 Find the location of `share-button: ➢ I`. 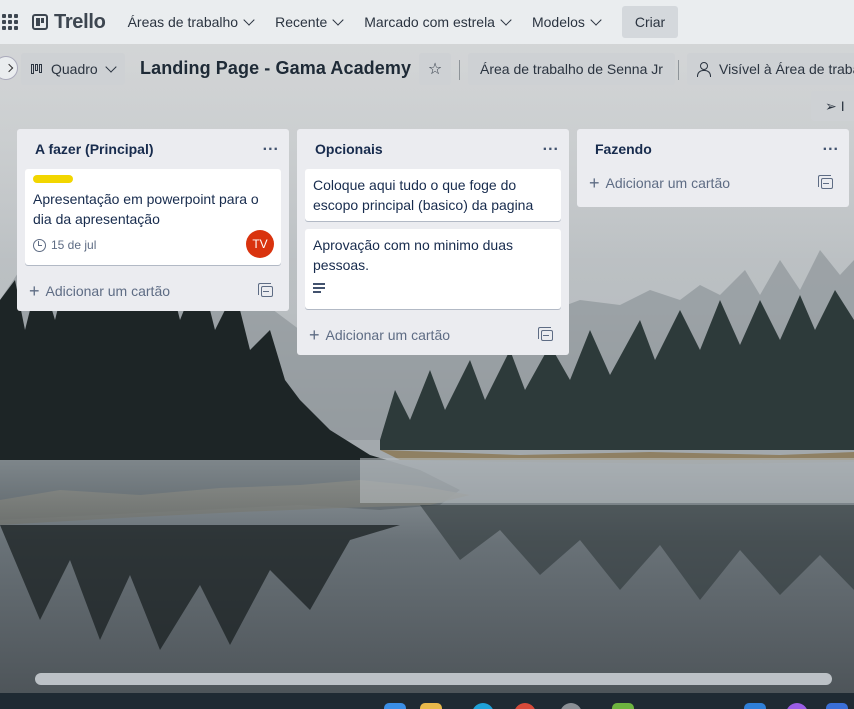

share-button: ➢ I is located at coordinates (832, 106).